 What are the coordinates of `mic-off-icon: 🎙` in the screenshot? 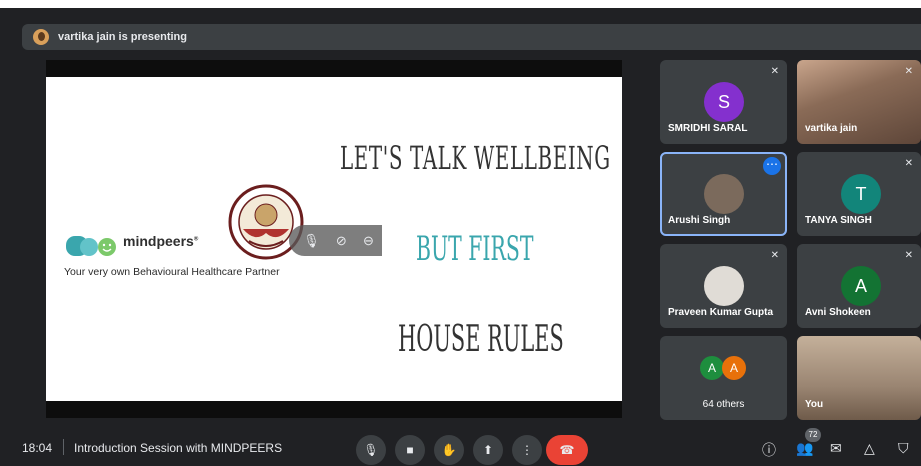 It's located at (311, 241).